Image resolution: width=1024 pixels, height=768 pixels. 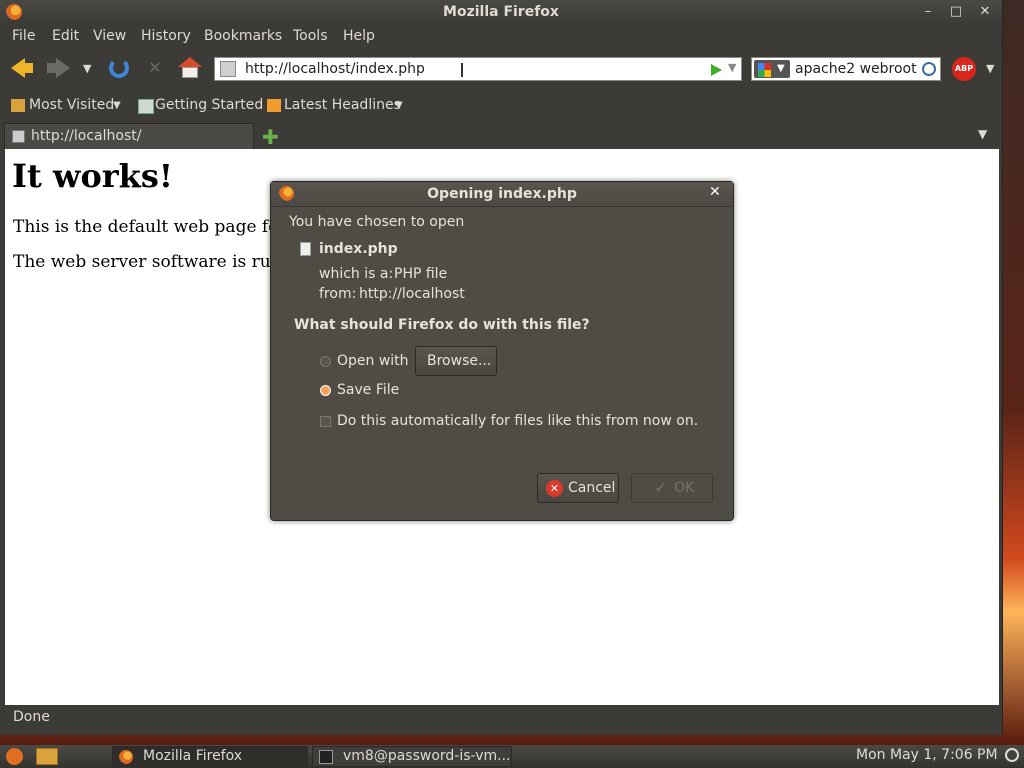 What do you see at coordinates (412, 294) in the screenshot?
I see `dialog-from-value: http://localhost` at bounding box center [412, 294].